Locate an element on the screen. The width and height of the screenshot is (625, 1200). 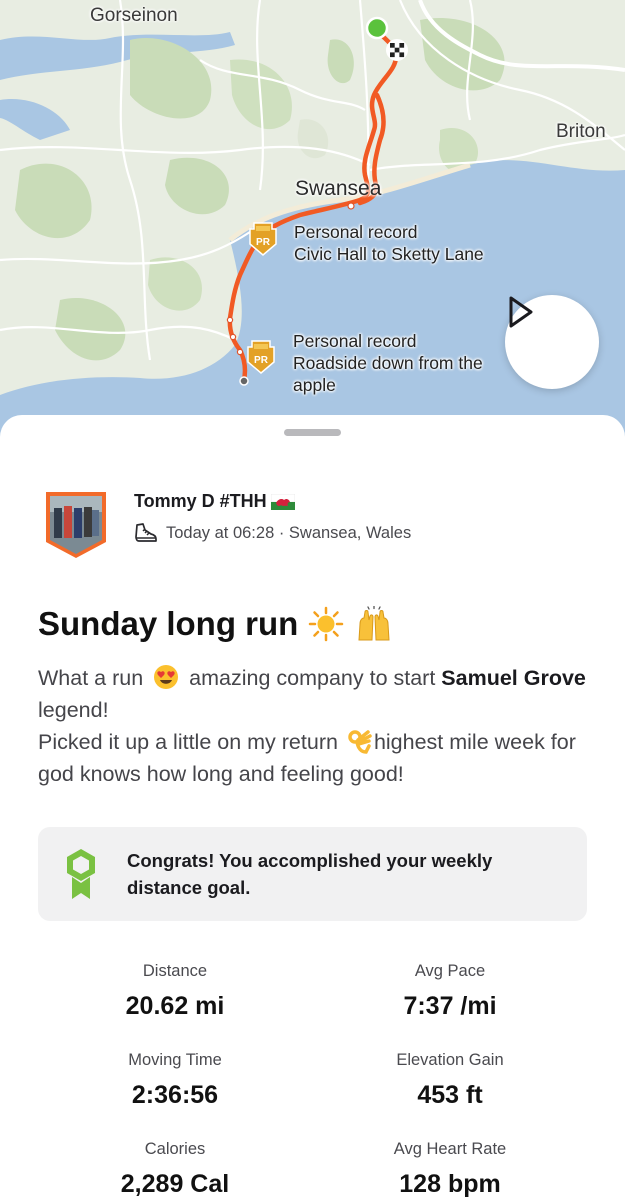
description-text: legend! is located at coordinates (73, 710).